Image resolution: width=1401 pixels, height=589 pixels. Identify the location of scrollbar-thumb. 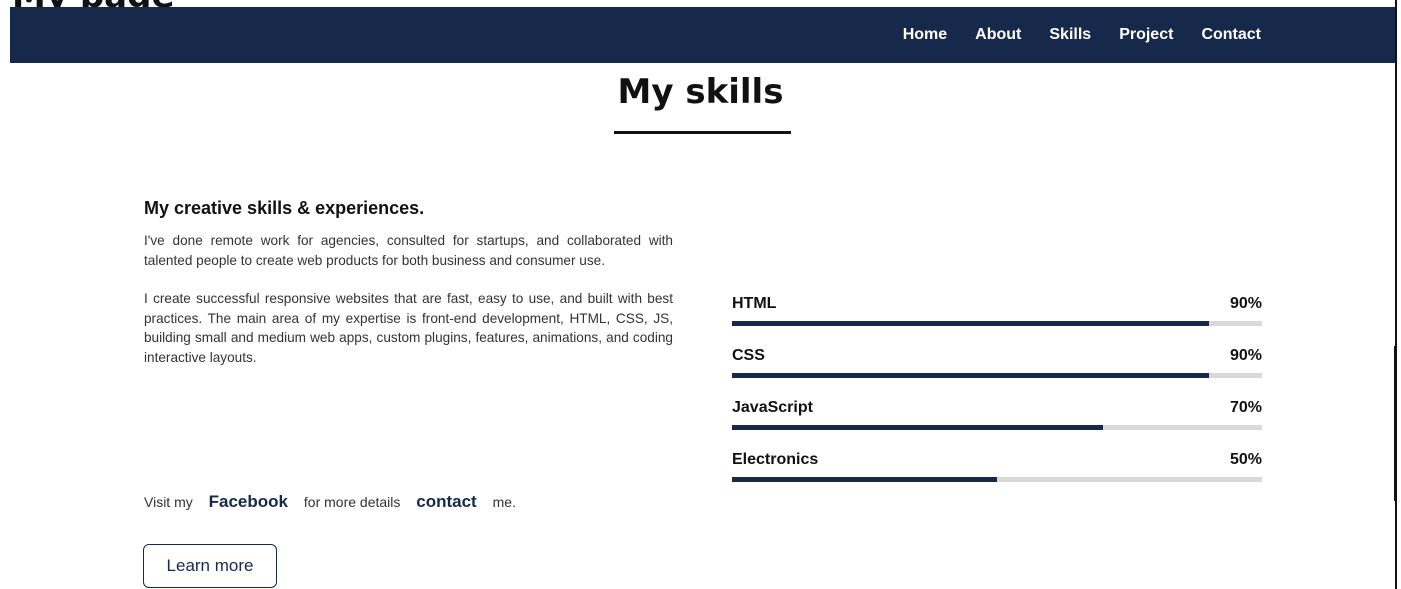
(1395, 423).